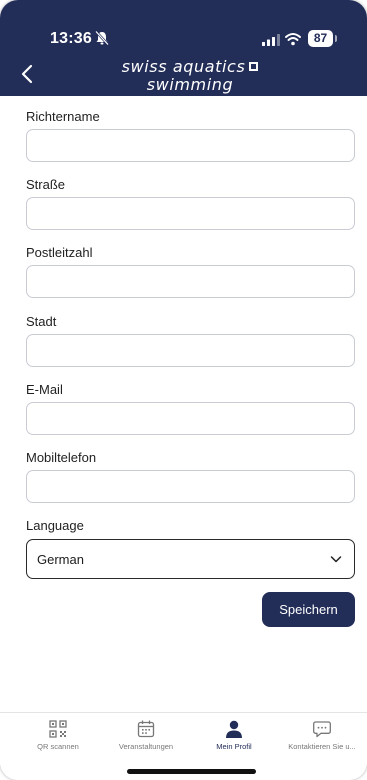  What do you see at coordinates (146, 746) in the screenshot?
I see `tab-label: Veranstaltungen` at bounding box center [146, 746].